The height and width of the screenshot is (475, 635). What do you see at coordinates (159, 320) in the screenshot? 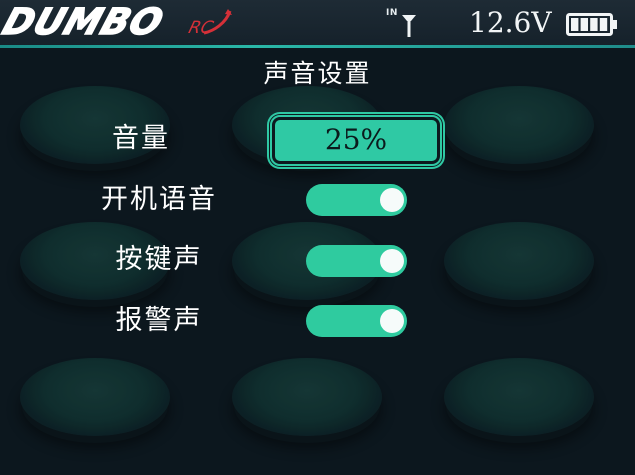
I see `alarm-sound-label: 报警声` at bounding box center [159, 320].